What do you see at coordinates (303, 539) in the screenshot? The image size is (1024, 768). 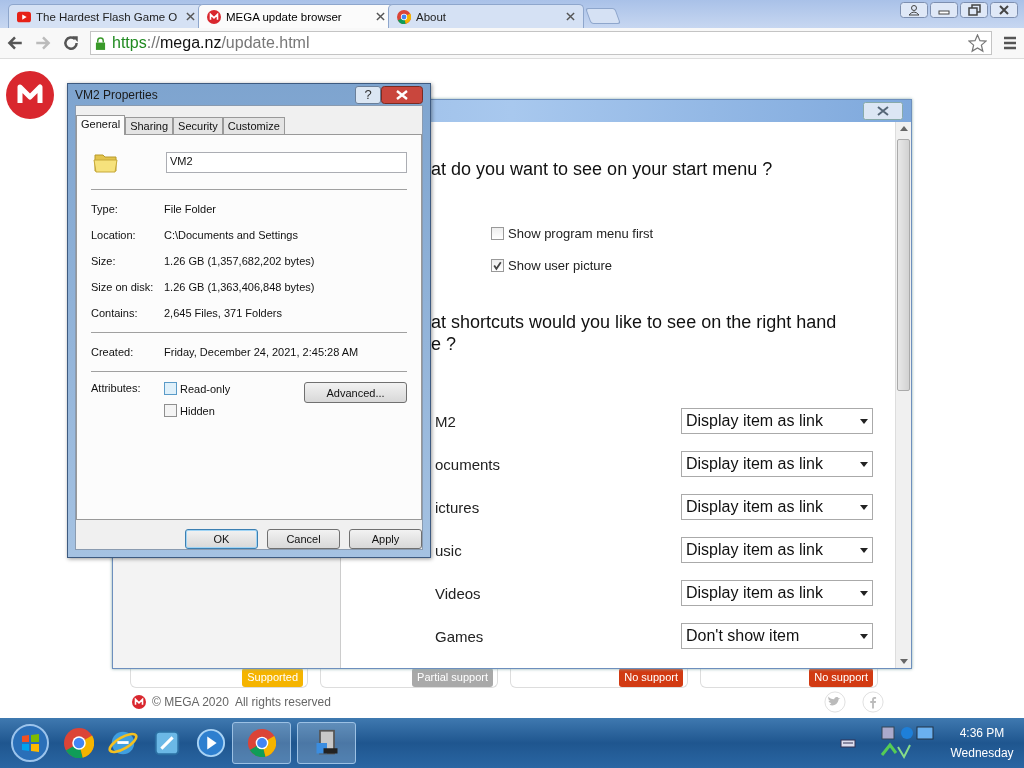 I see `dialog-button: Cancel` at bounding box center [303, 539].